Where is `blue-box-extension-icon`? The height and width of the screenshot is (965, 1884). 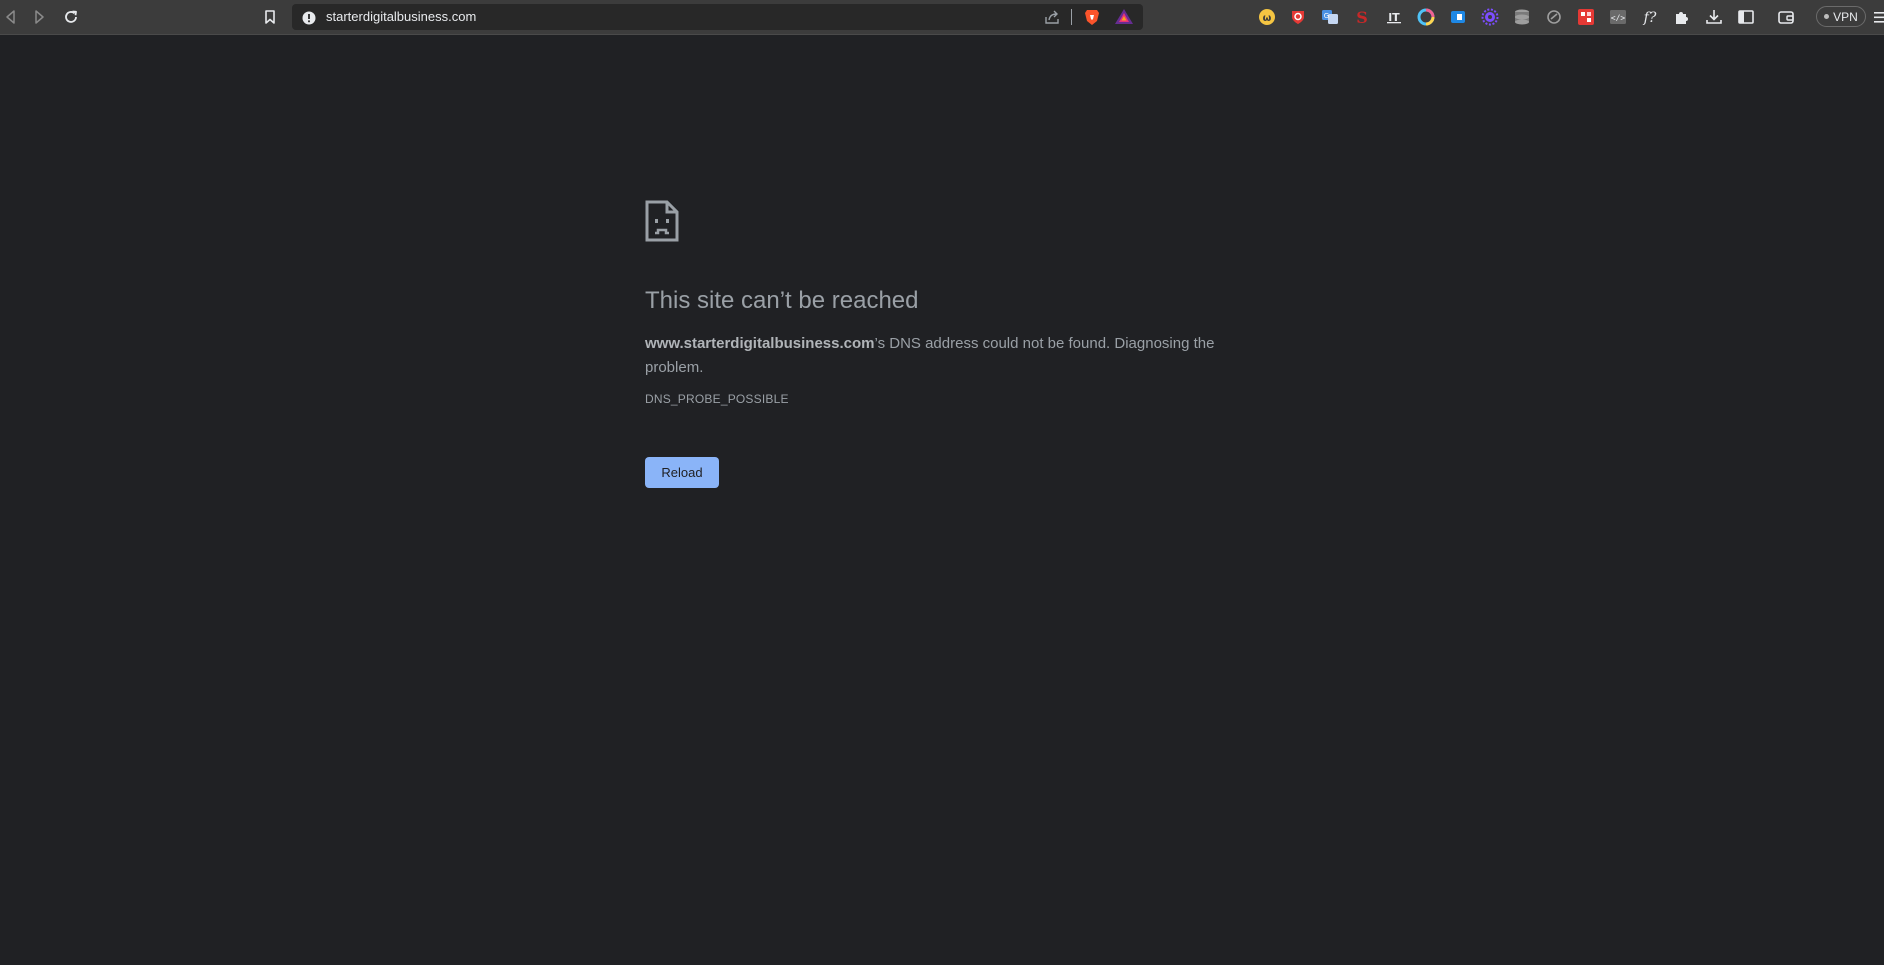
blue-box-extension-icon is located at coordinates (1458, 17).